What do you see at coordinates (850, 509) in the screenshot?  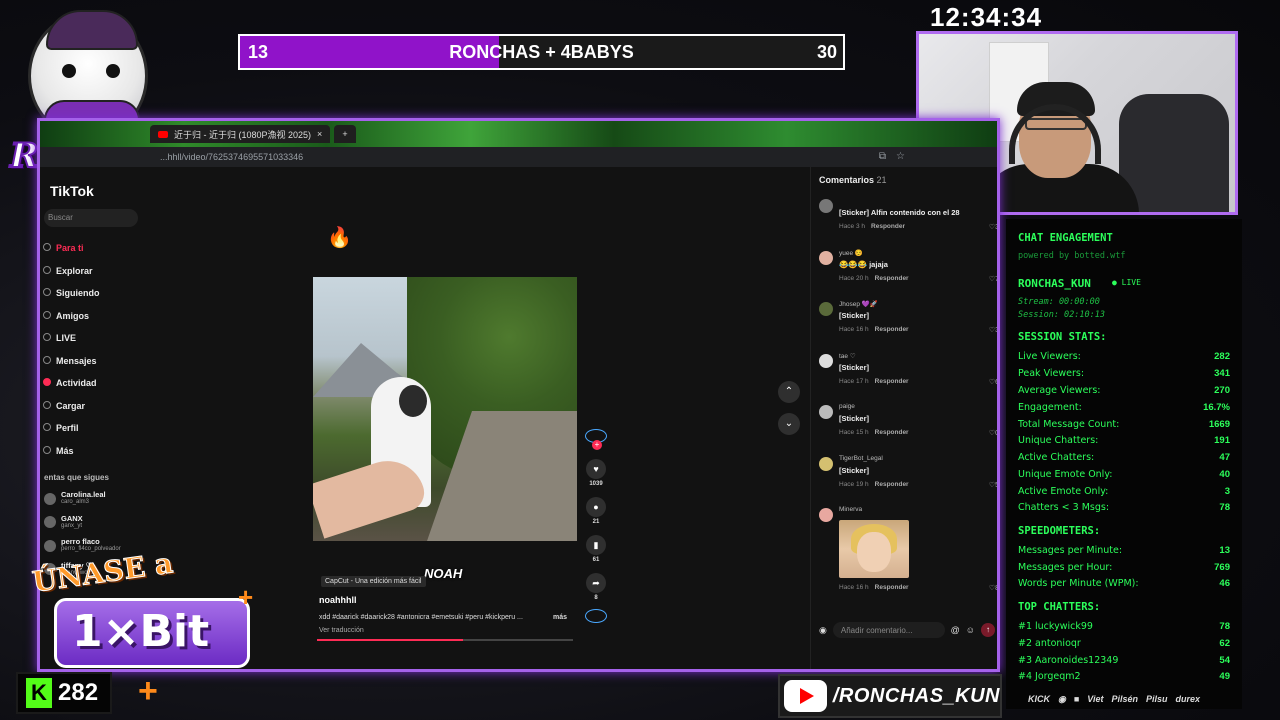 I see `comment-author: Minerva` at bounding box center [850, 509].